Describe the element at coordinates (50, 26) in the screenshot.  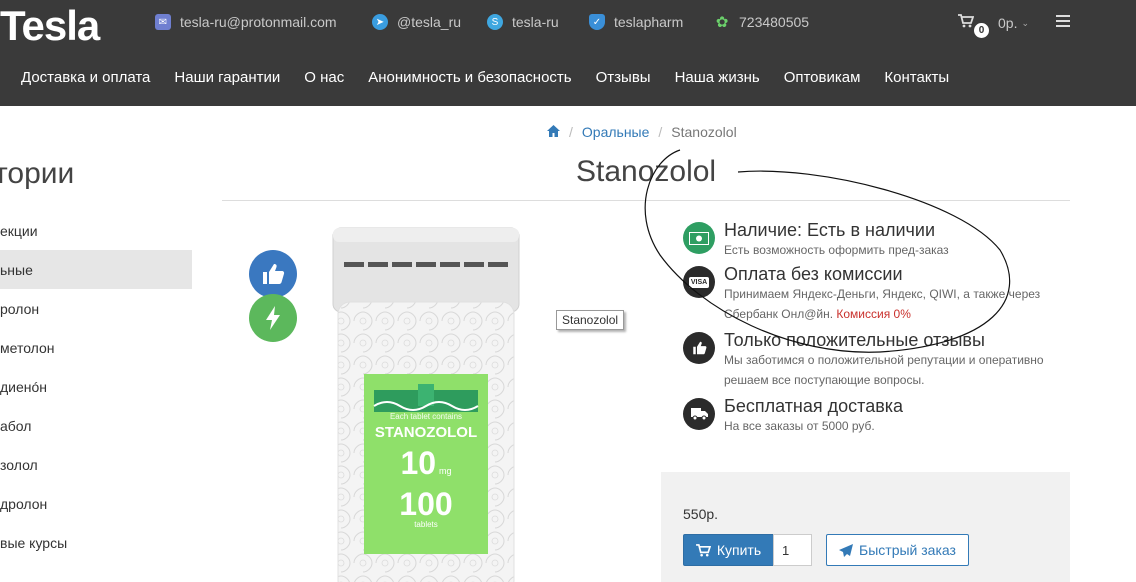
I see `logo: Tesla` at that location.